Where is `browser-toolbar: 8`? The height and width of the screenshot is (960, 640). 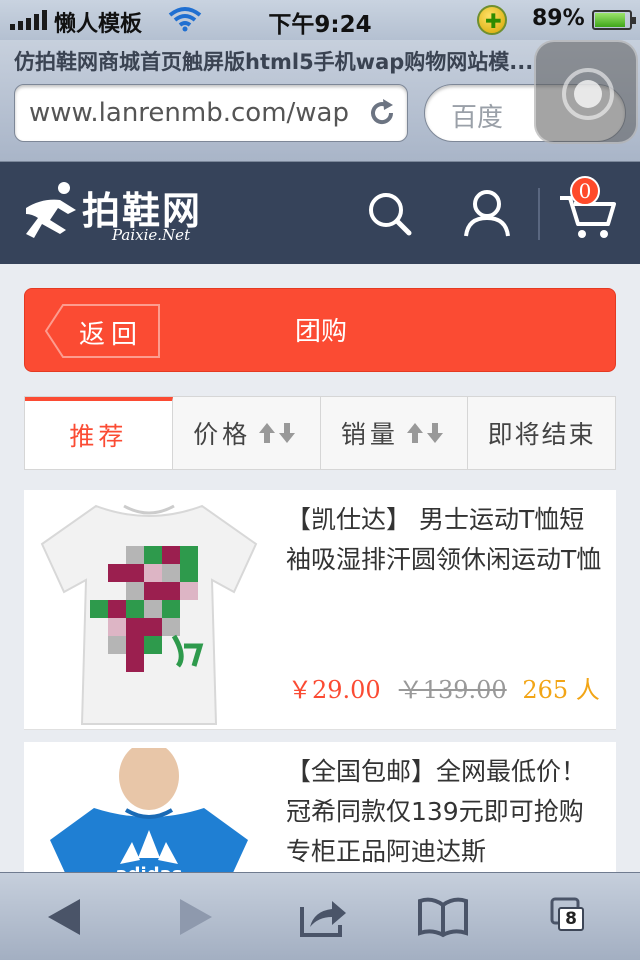 browser-toolbar: 8 is located at coordinates (320, 916).